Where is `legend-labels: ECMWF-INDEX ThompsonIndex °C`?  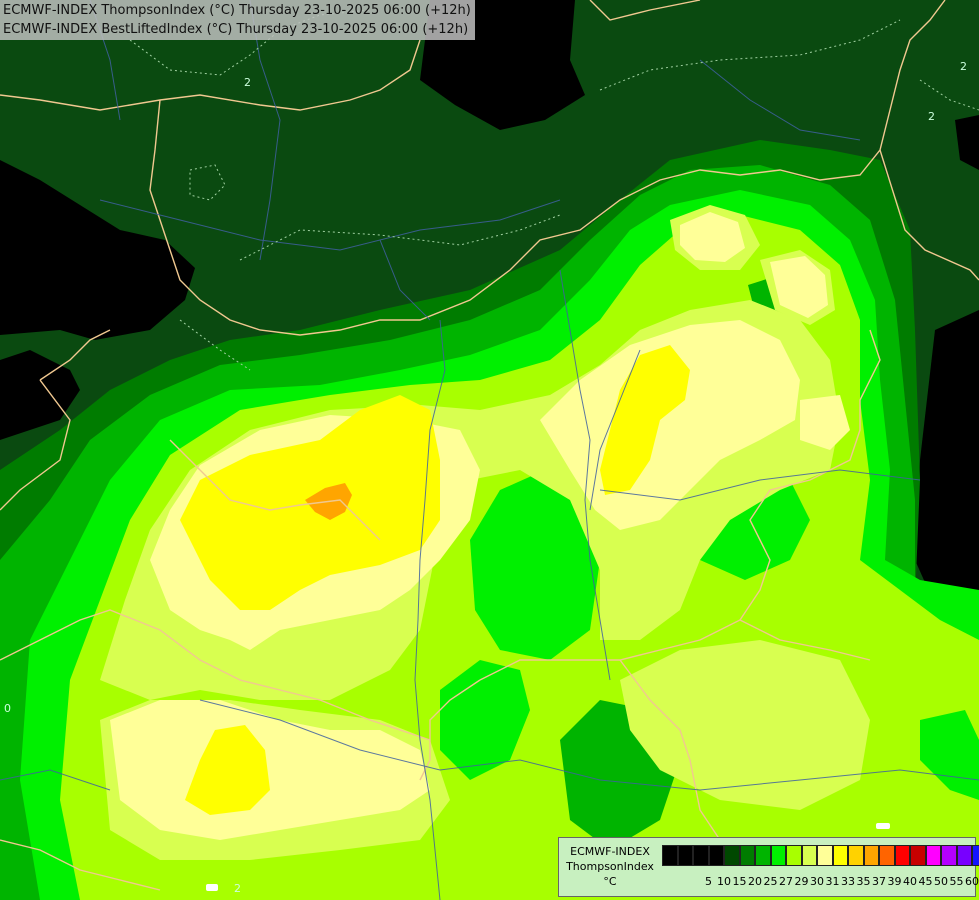
legend-labels: ECMWF-INDEX ThompsonIndex °C is located at coordinates (610, 866).